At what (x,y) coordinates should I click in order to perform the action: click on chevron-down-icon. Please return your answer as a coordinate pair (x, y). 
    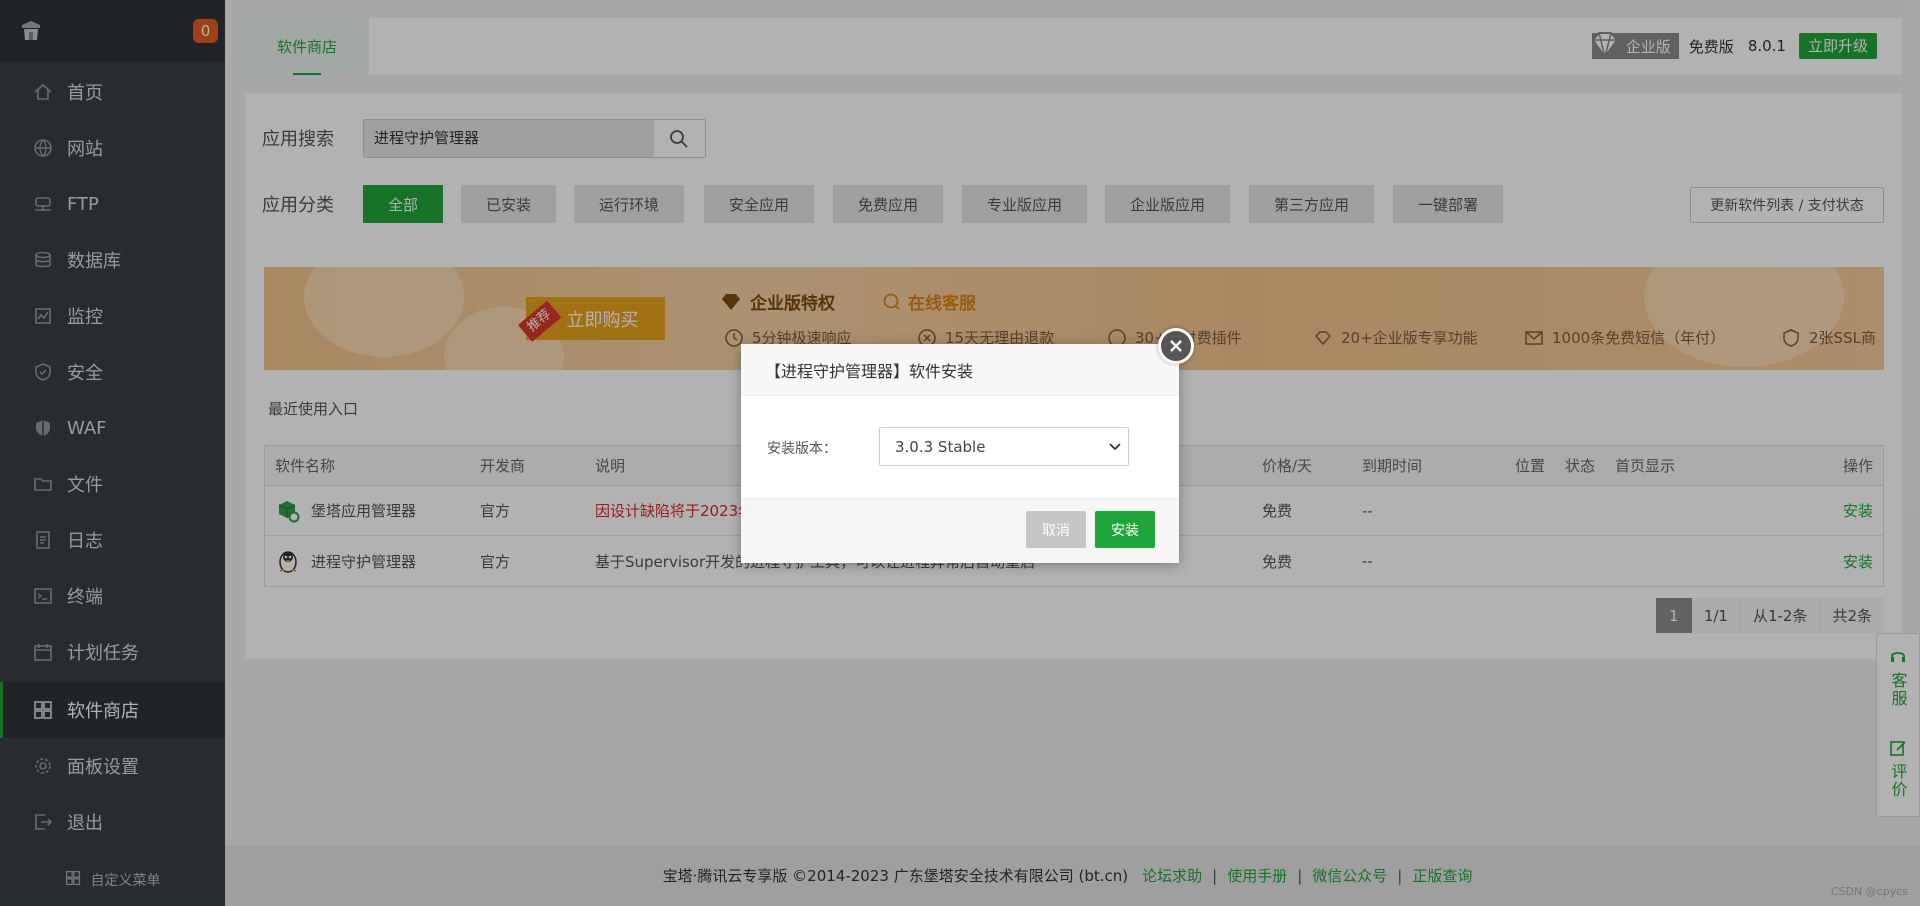
    Looking at the image, I should click on (1115, 447).